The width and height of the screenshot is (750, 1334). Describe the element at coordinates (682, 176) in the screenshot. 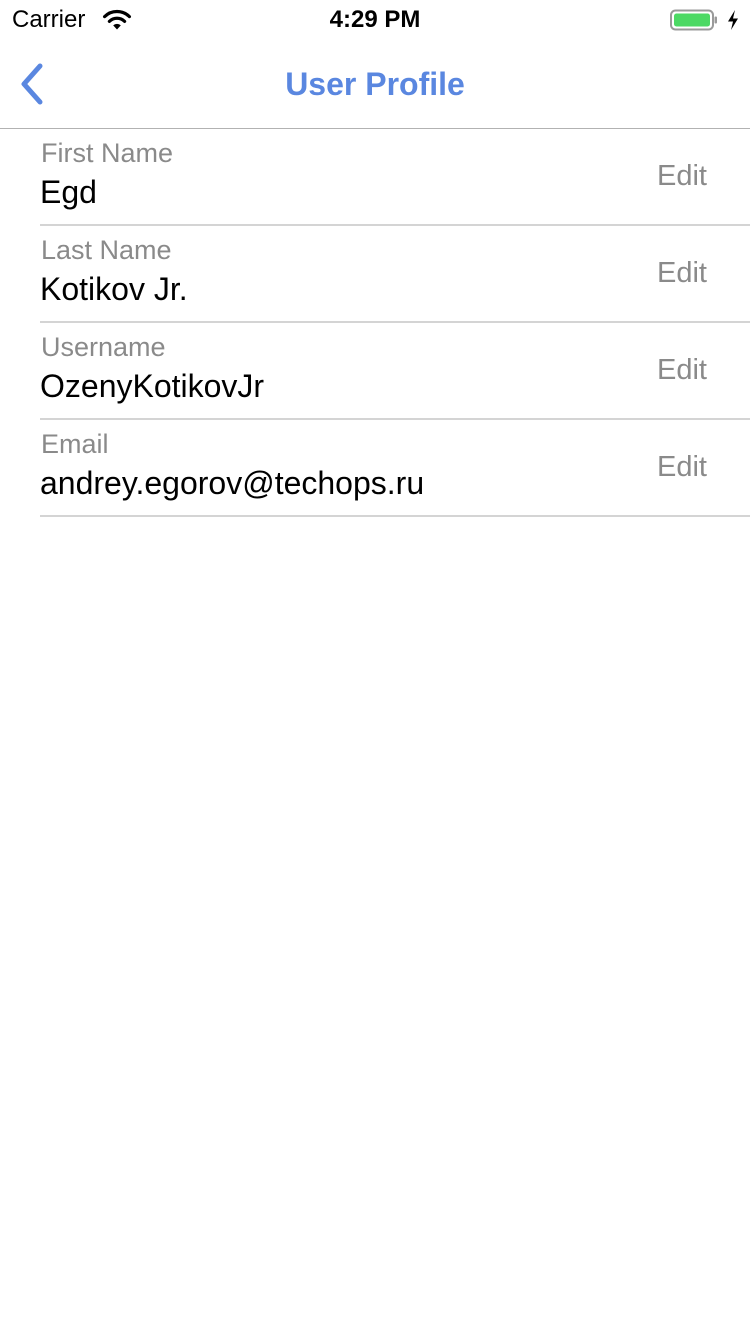

I see `edit-first-name-button: Edit` at that location.